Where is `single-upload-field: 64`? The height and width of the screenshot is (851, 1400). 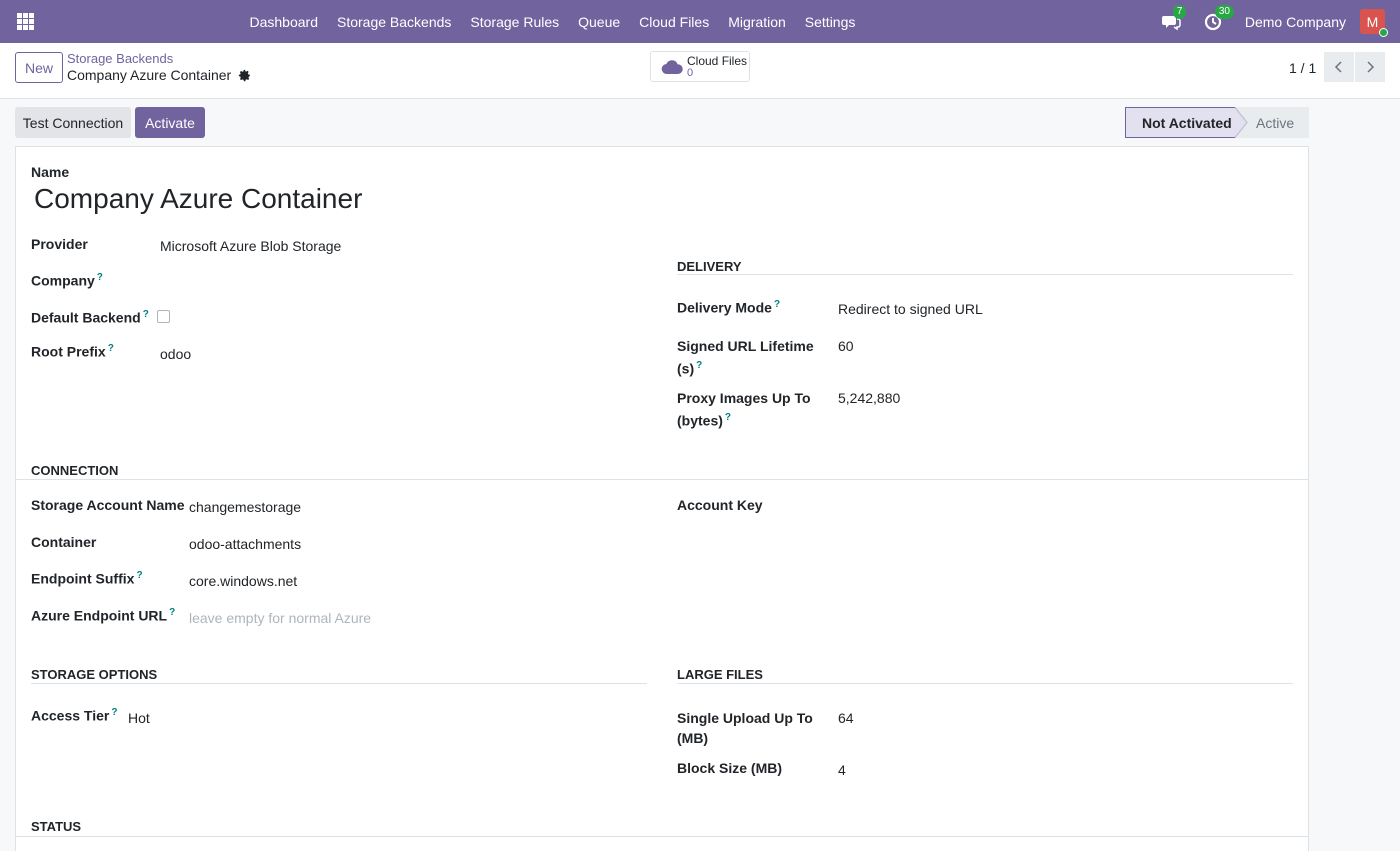 single-upload-field: 64 is located at coordinates (846, 718).